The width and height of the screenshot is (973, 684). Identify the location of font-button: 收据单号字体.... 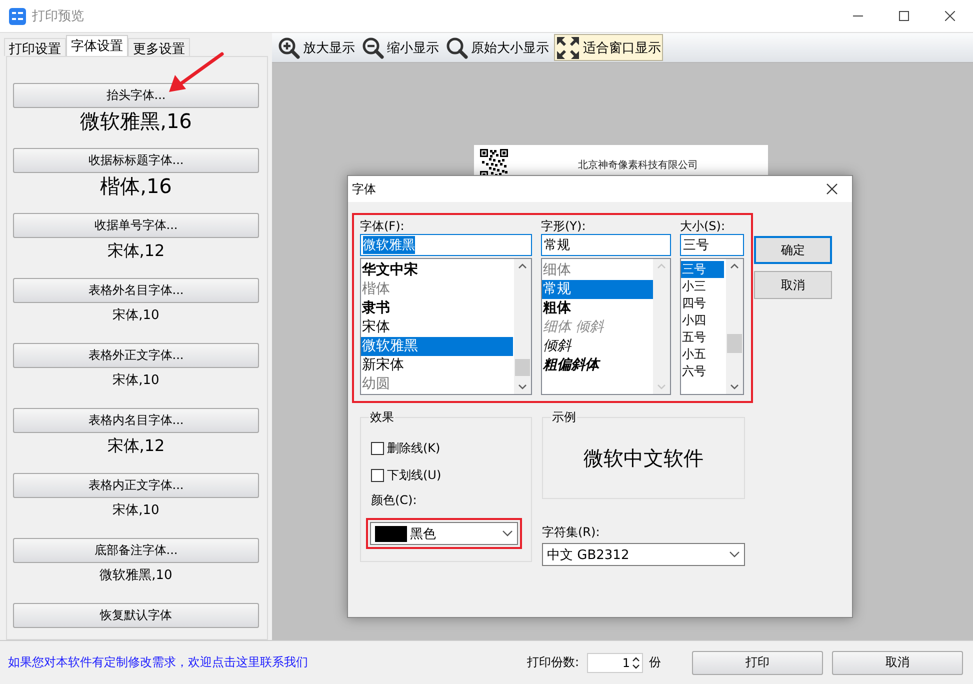
(136, 225).